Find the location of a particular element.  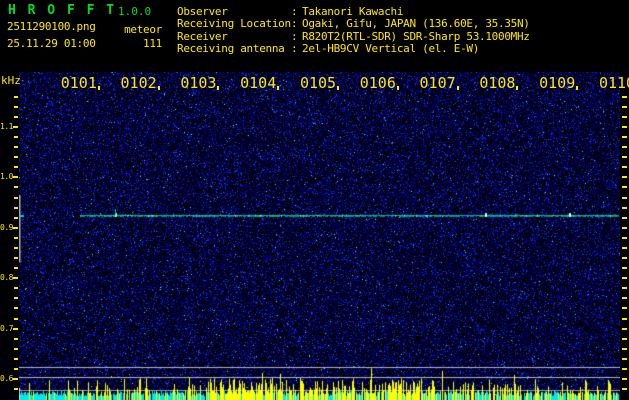

x-axis-time-label: 0110 is located at coordinates (613, 83).